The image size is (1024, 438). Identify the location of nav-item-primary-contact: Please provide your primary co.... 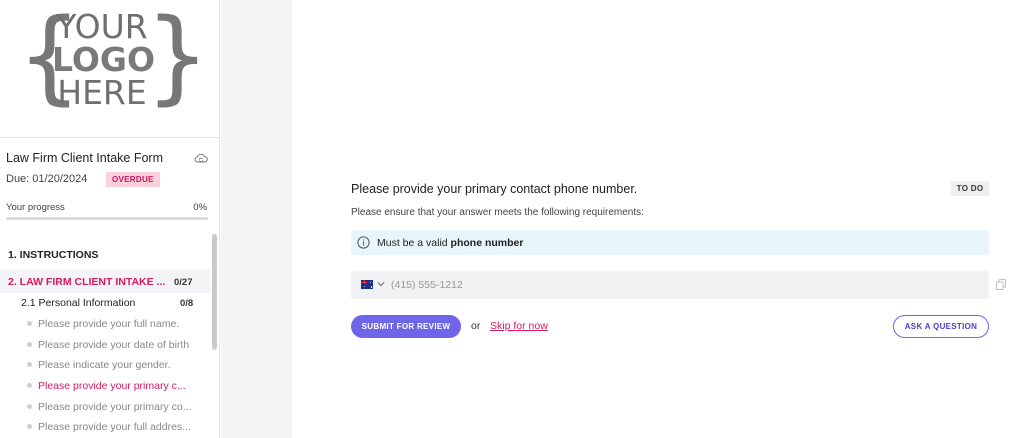
(109, 407).